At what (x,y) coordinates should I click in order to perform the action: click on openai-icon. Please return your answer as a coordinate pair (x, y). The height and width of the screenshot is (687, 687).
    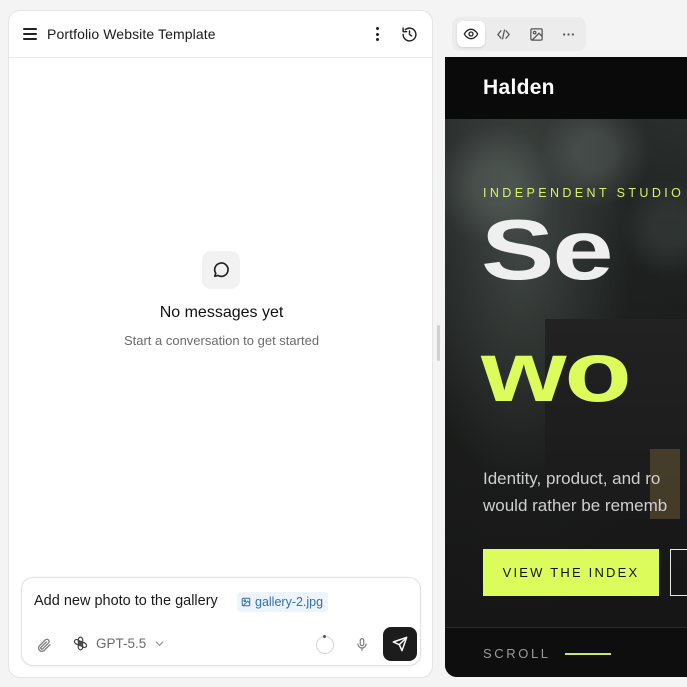
    Looking at the image, I should click on (80, 643).